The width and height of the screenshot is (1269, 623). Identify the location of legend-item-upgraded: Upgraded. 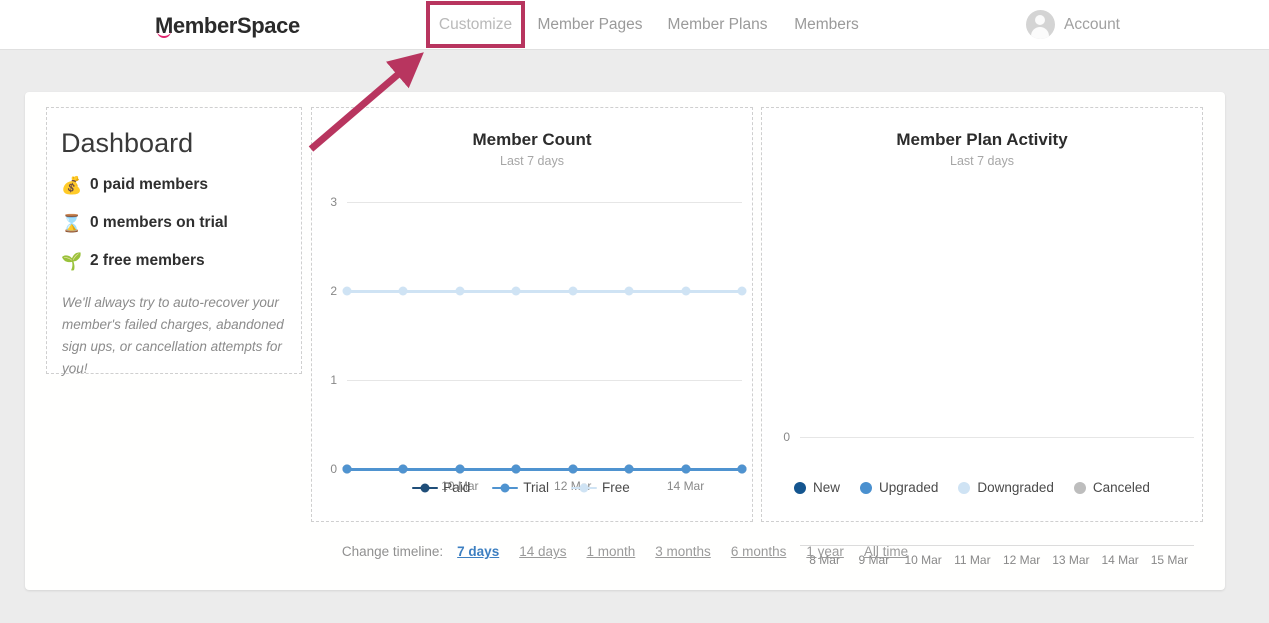
(899, 487).